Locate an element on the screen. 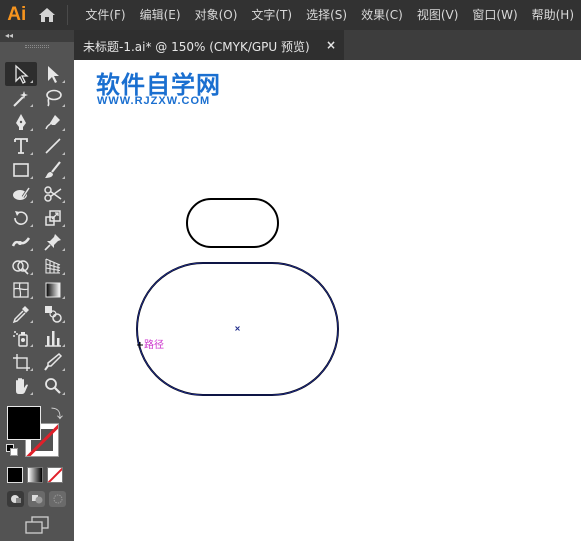 The image size is (581, 541). puppet-warp-tool is located at coordinates (53, 242).